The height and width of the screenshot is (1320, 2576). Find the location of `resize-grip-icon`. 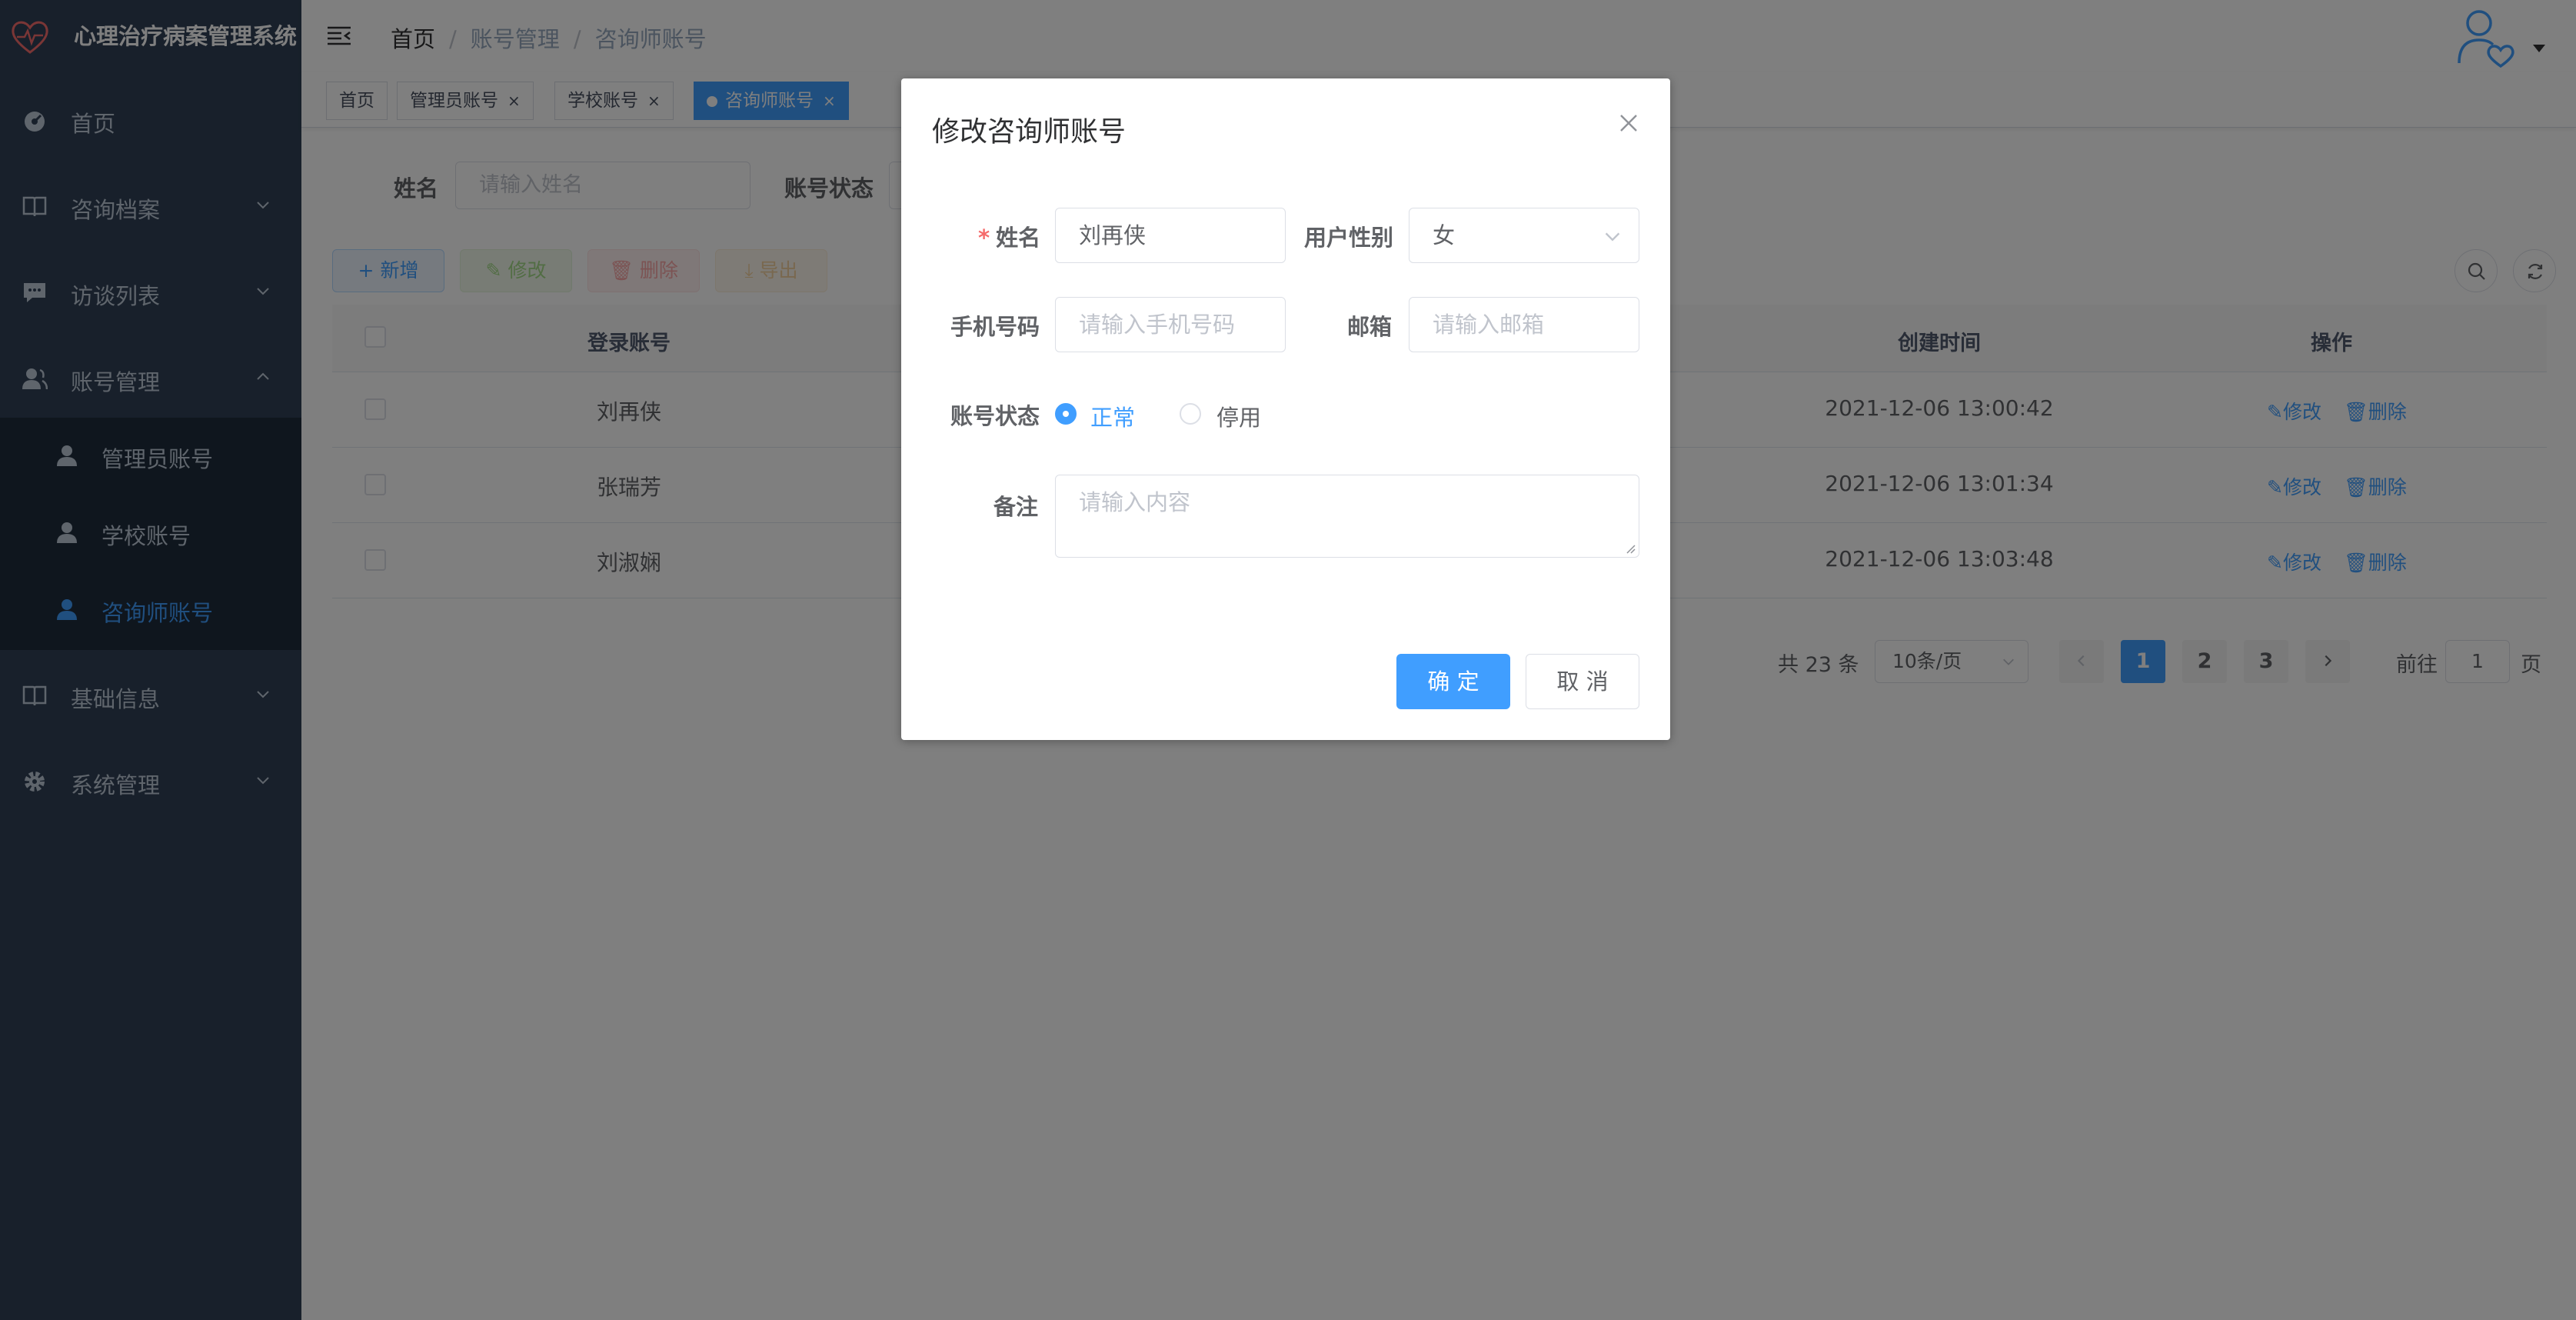

resize-grip-icon is located at coordinates (1630, 549).